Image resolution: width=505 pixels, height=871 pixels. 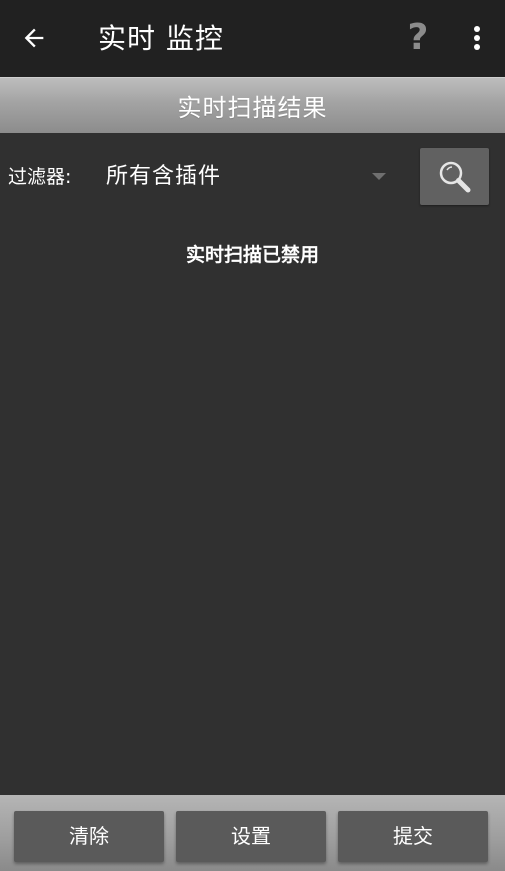 What do you see at coordinates (252, 108) in the screenshot?
I see `section-title: 实时扫描结果` at bounding box center [252, 108].